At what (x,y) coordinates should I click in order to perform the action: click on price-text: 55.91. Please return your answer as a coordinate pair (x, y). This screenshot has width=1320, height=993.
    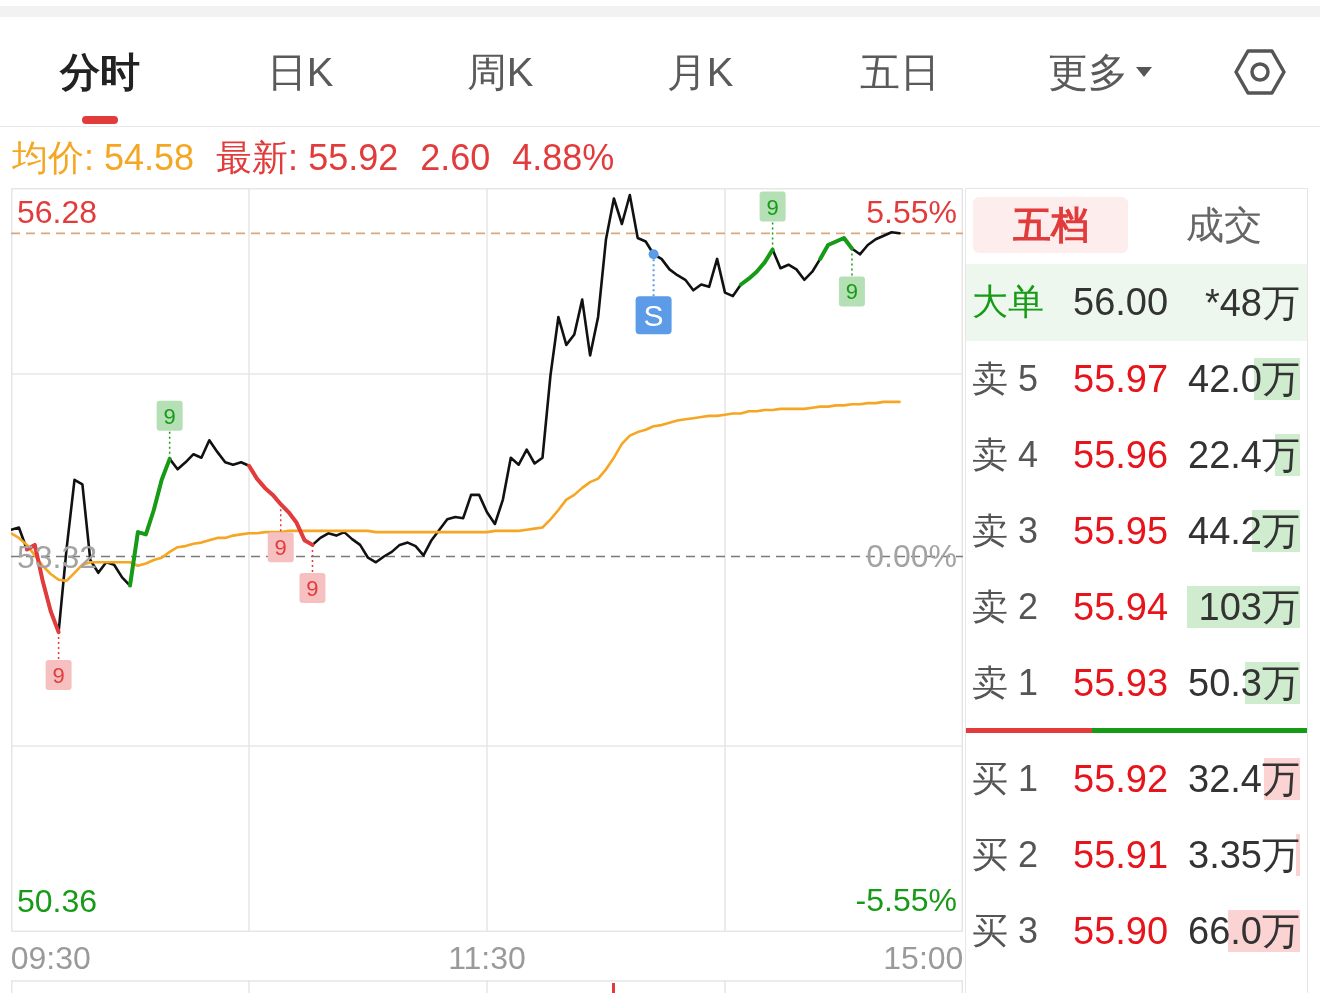
    Looking at the image, I should click on (1121, 854).